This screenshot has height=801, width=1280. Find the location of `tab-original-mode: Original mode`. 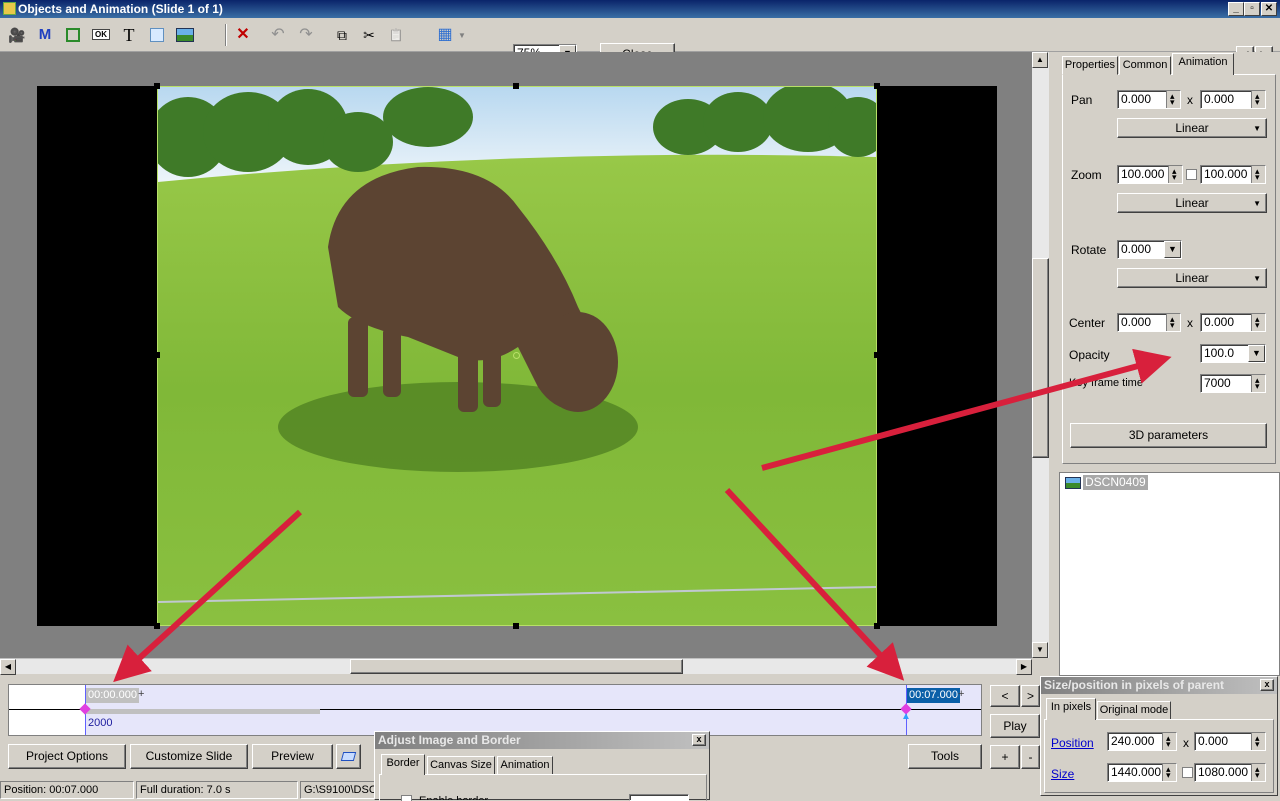

tab-original-mode: Original mode is located at coordinates (1134, 710).